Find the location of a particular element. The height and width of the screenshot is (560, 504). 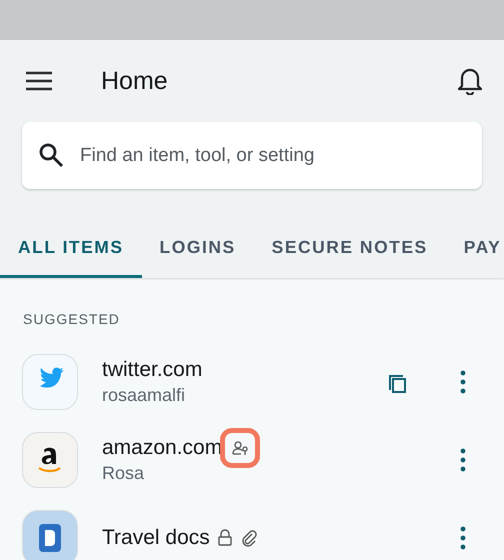

tab: SECURE NOTES is located at coordinates (350, 251).